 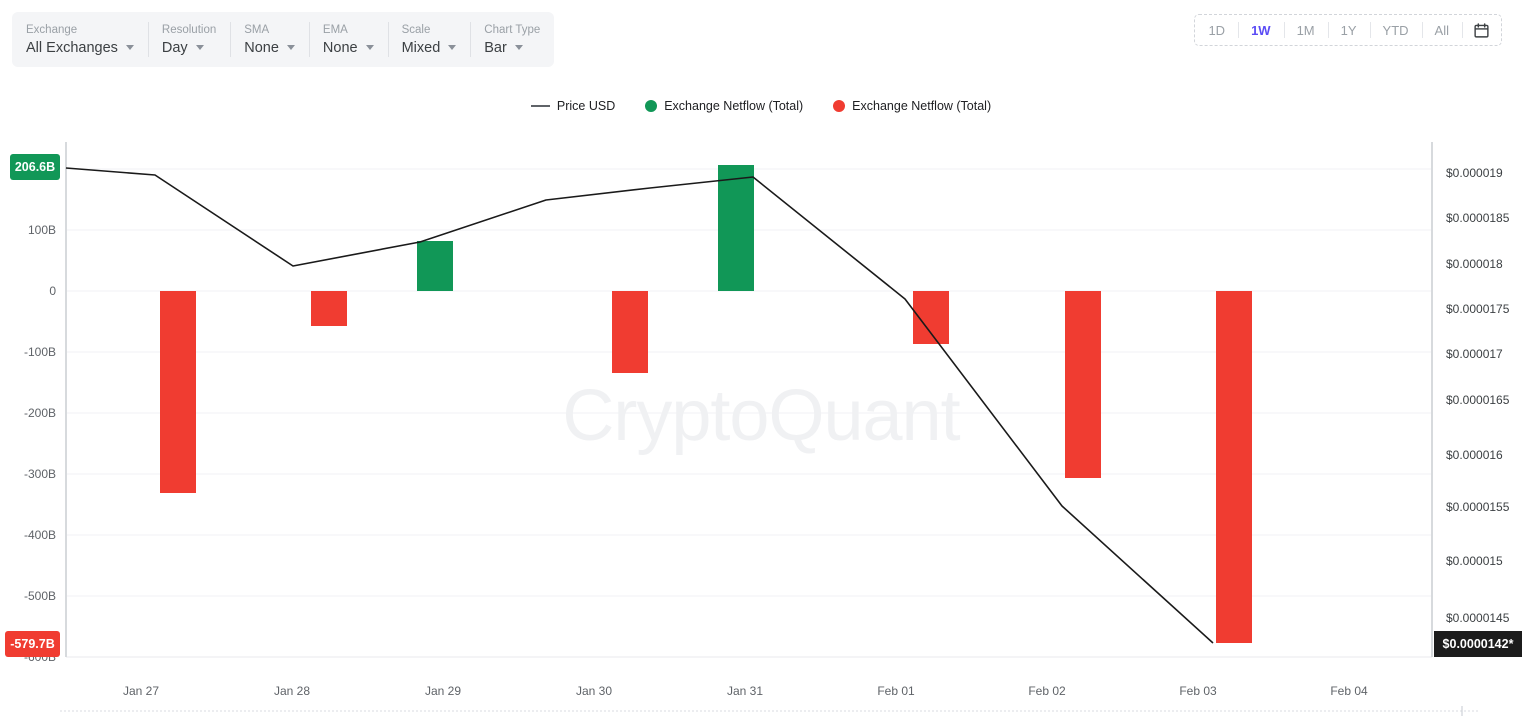 I want to click on y-left-tick-0: 100B, so click(x=42, y=230).